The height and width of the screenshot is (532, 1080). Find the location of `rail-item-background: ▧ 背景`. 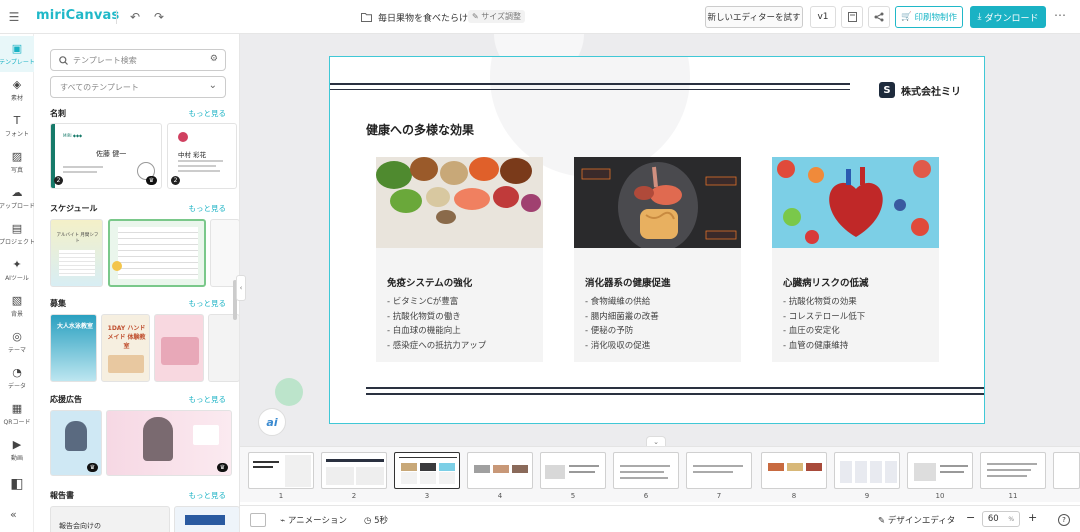

rail-item-background: ▧ 背景 is located at coordinates (17, 306).